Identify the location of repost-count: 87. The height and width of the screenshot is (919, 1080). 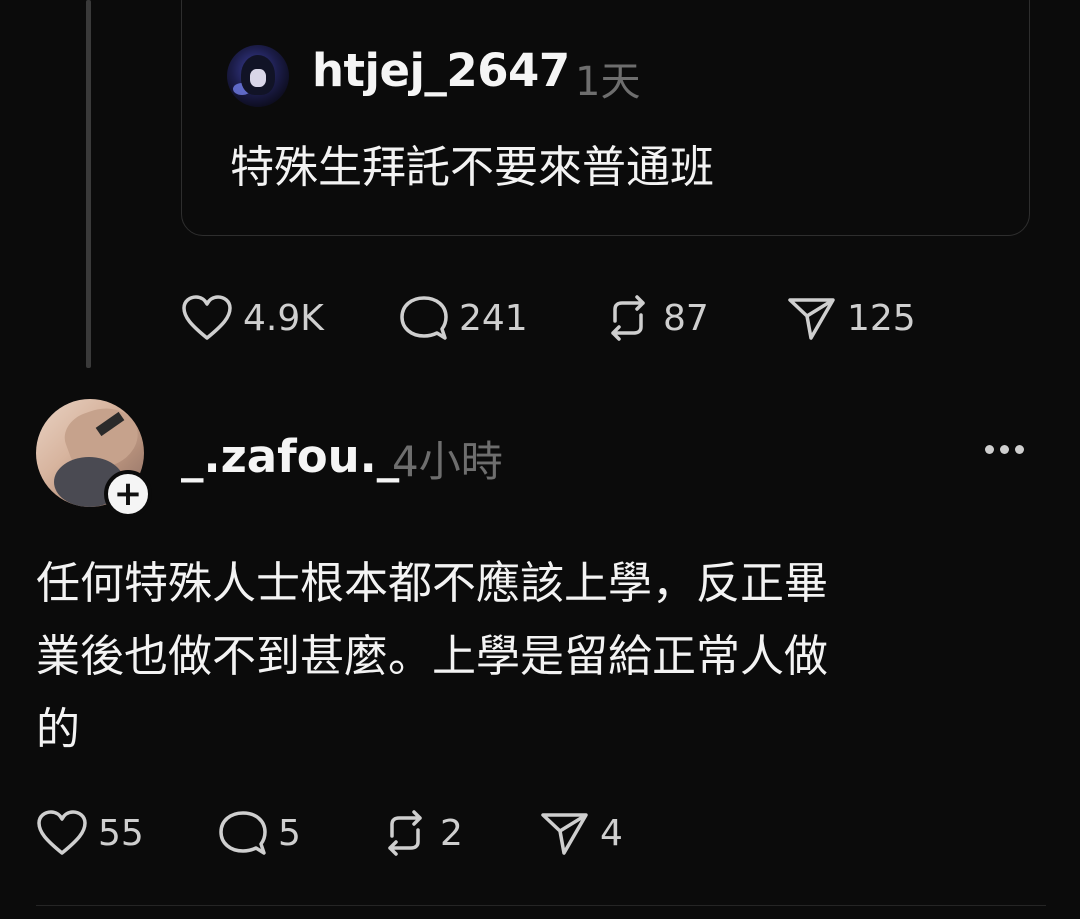
(686, 318).